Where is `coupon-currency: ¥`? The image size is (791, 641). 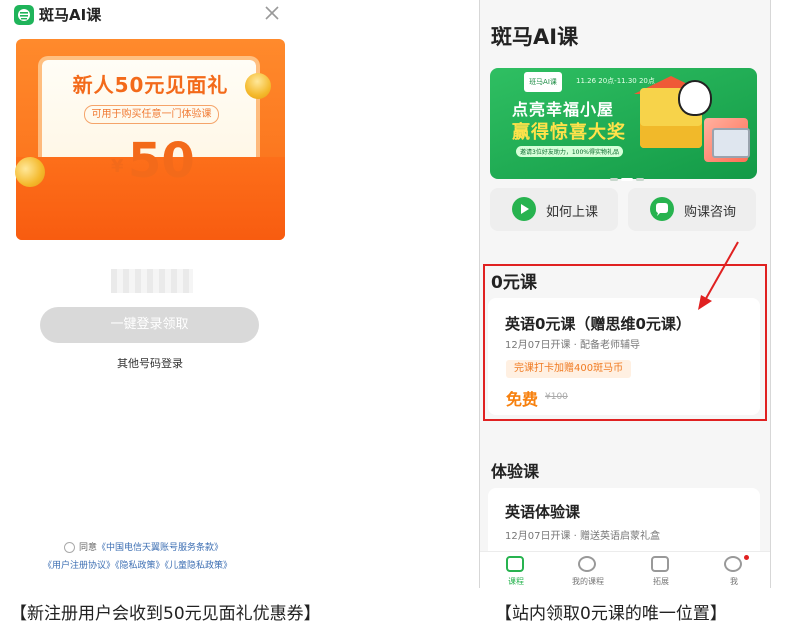 coupon-currency: ¥ is located at coordinates (117, 166).